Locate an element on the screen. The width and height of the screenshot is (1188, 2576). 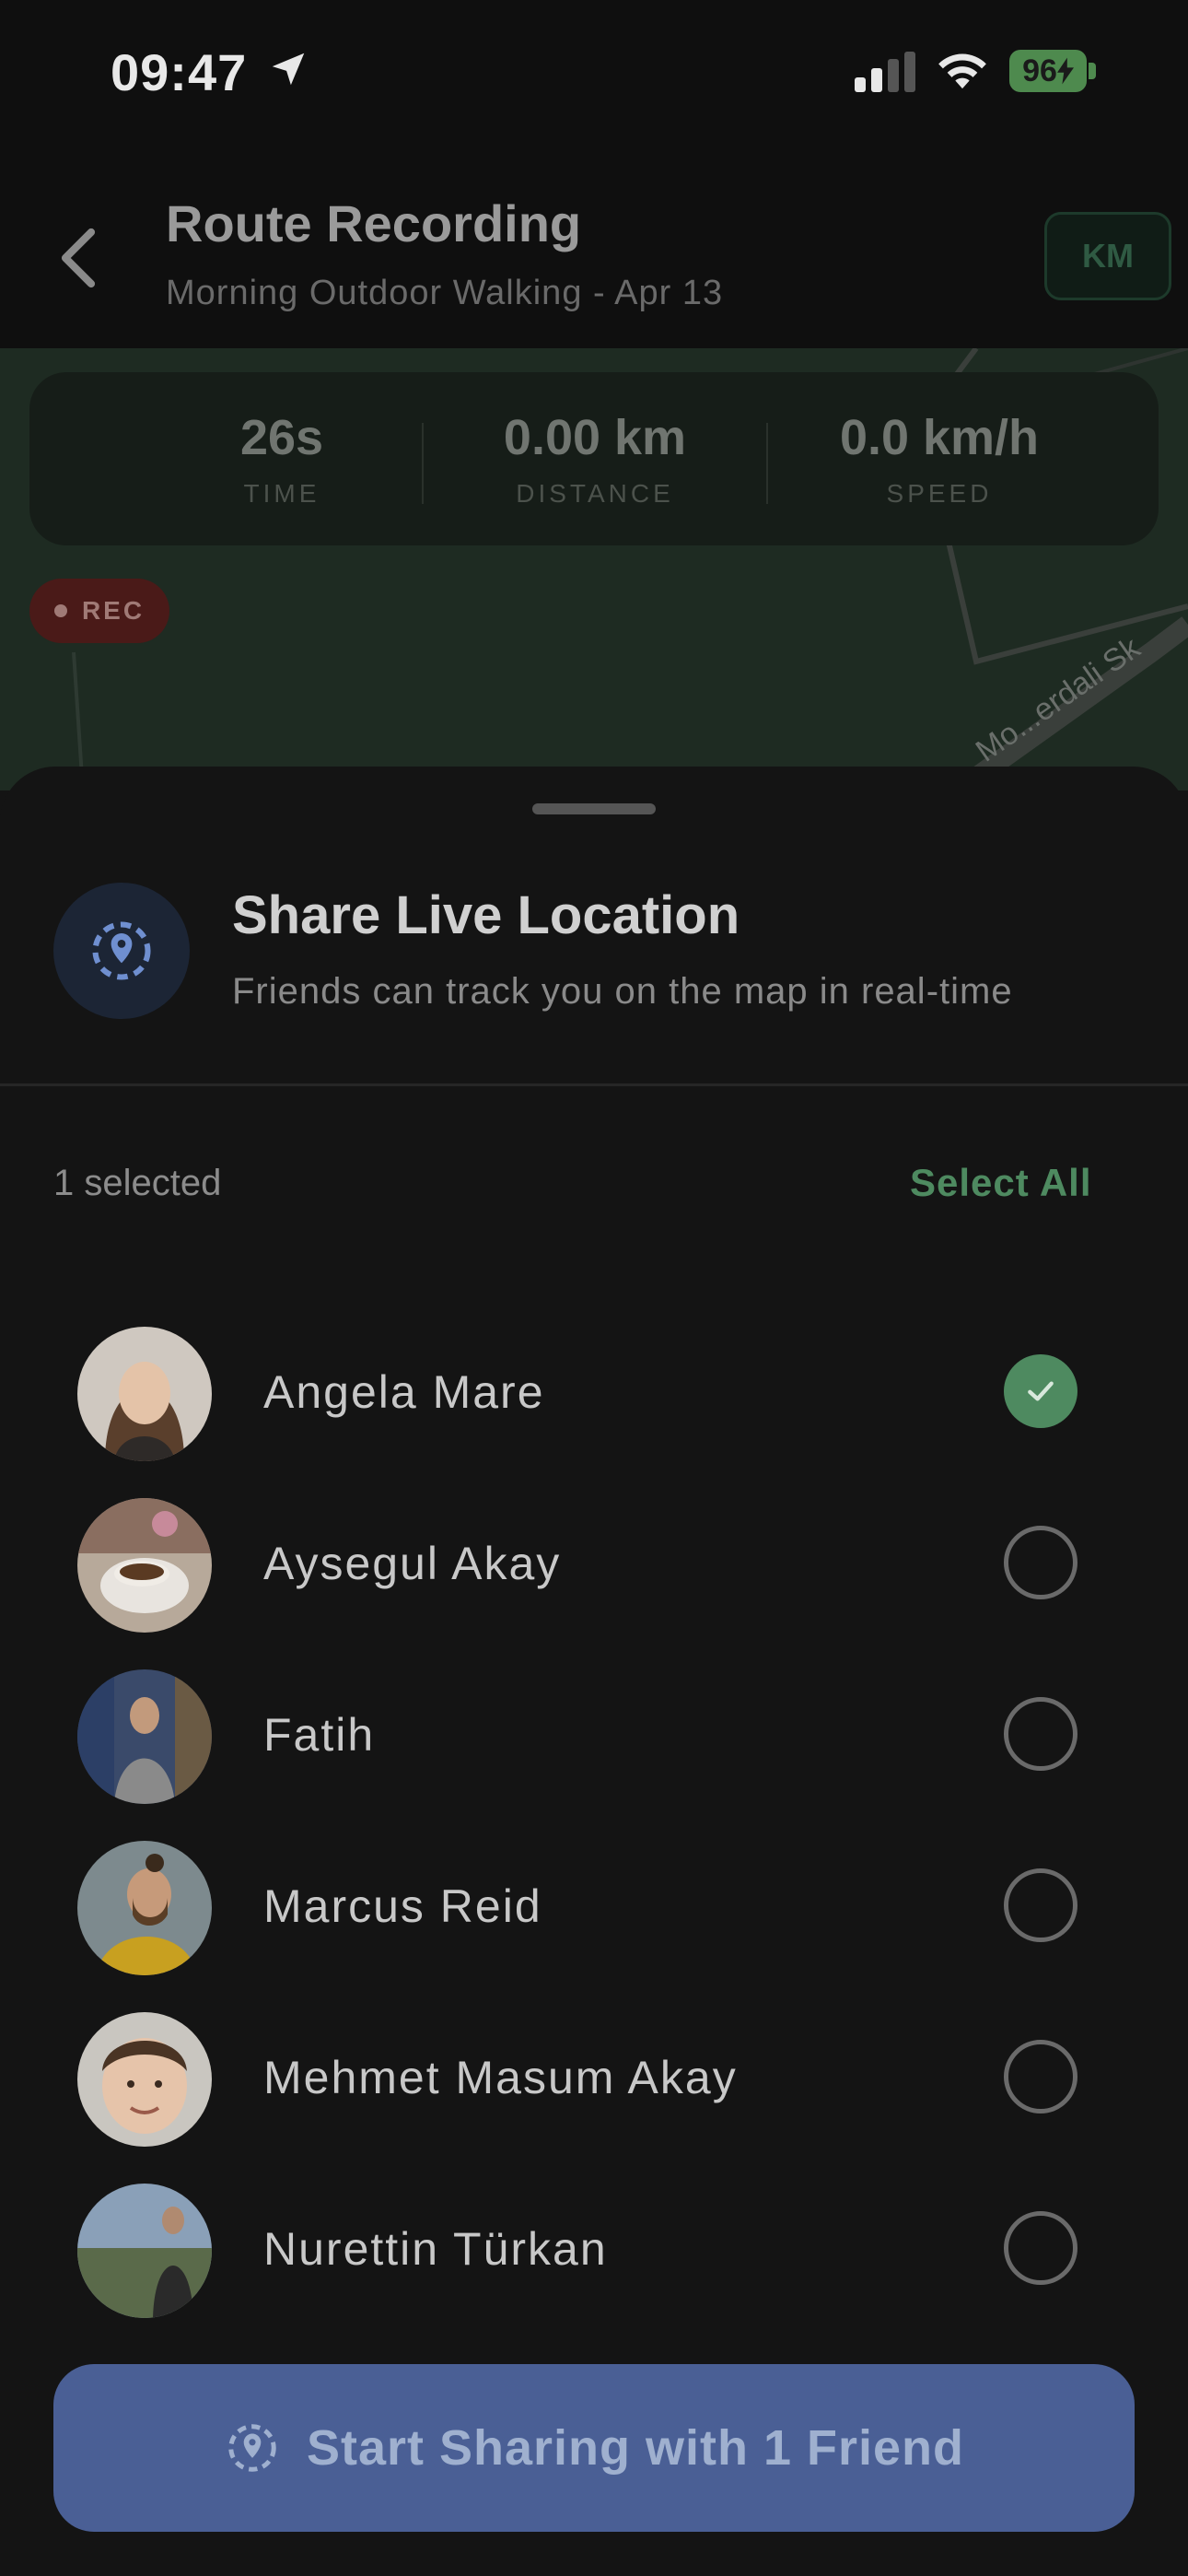
stat-speed: 0.0 km/h SPEED is located at coordinates (939, 459).